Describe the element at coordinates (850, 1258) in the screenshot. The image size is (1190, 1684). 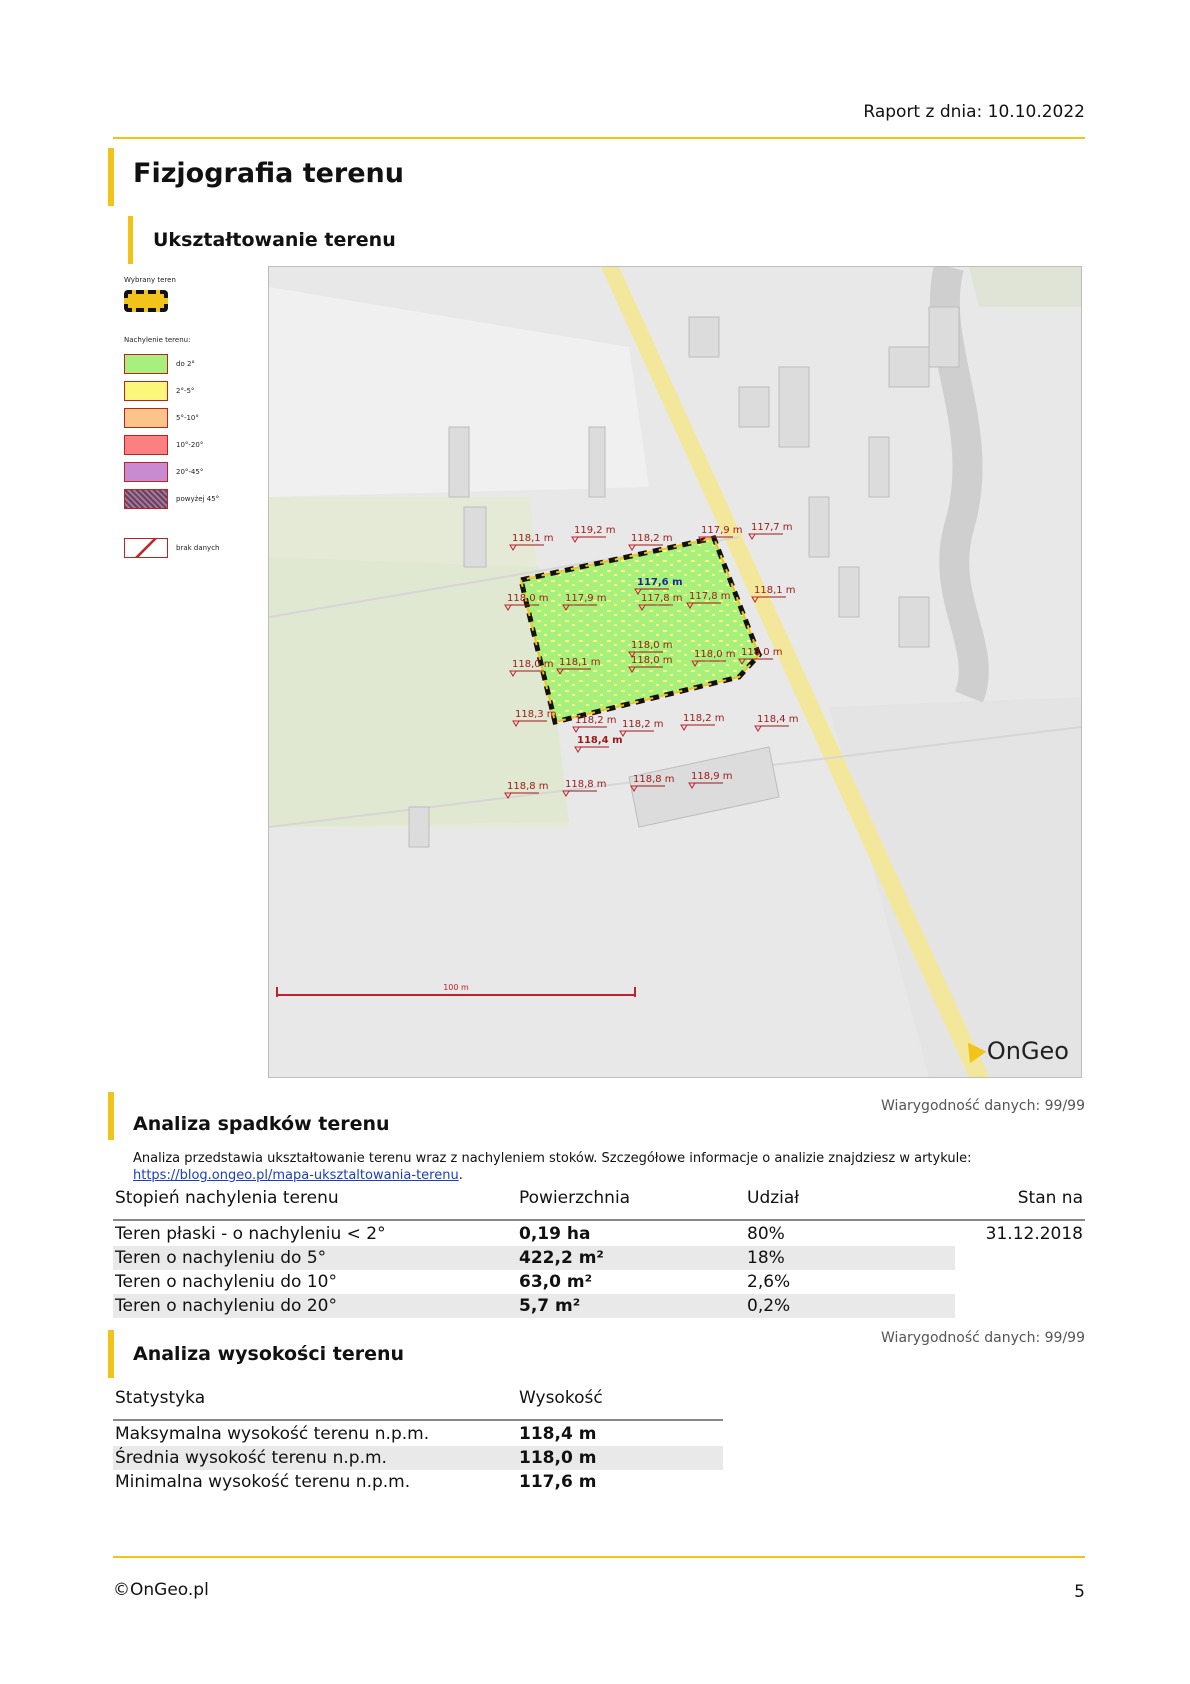
I see `slope-share: 18%` at that location.